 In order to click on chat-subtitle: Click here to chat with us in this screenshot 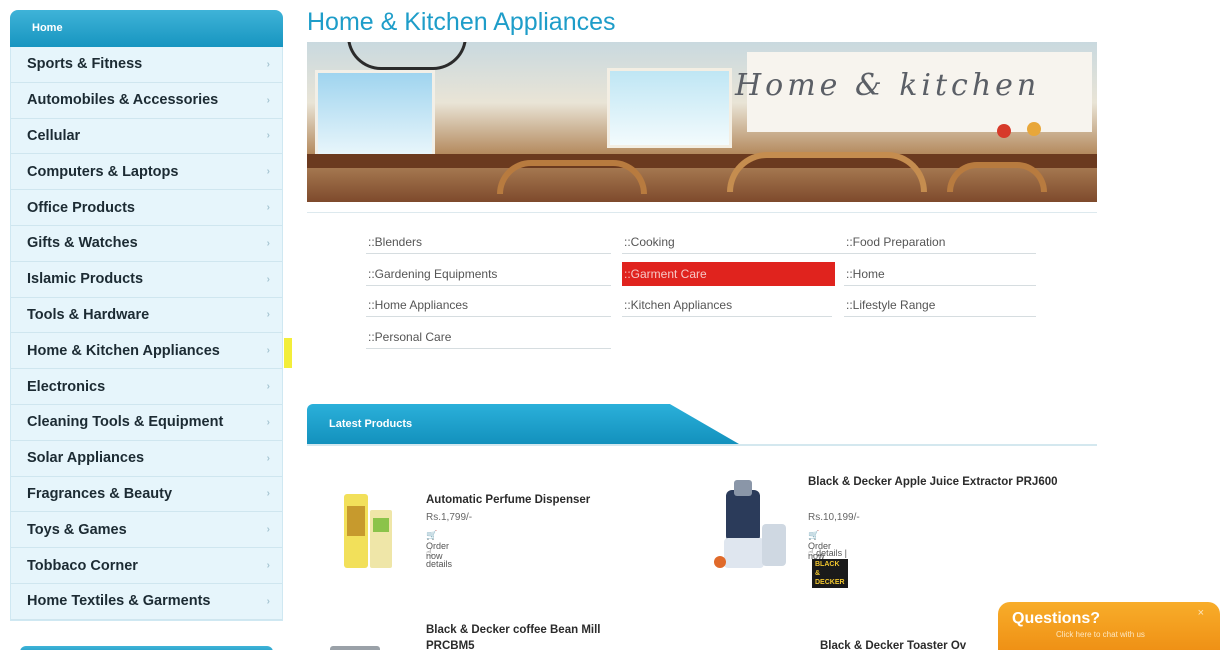, I will do `click(1100, 634)`.